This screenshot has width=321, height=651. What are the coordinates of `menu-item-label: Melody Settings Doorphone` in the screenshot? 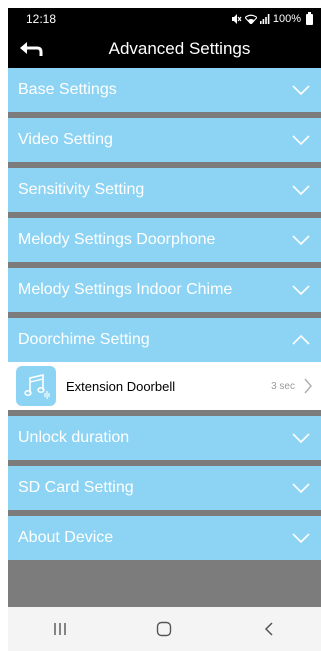 It's located at (117, 239).